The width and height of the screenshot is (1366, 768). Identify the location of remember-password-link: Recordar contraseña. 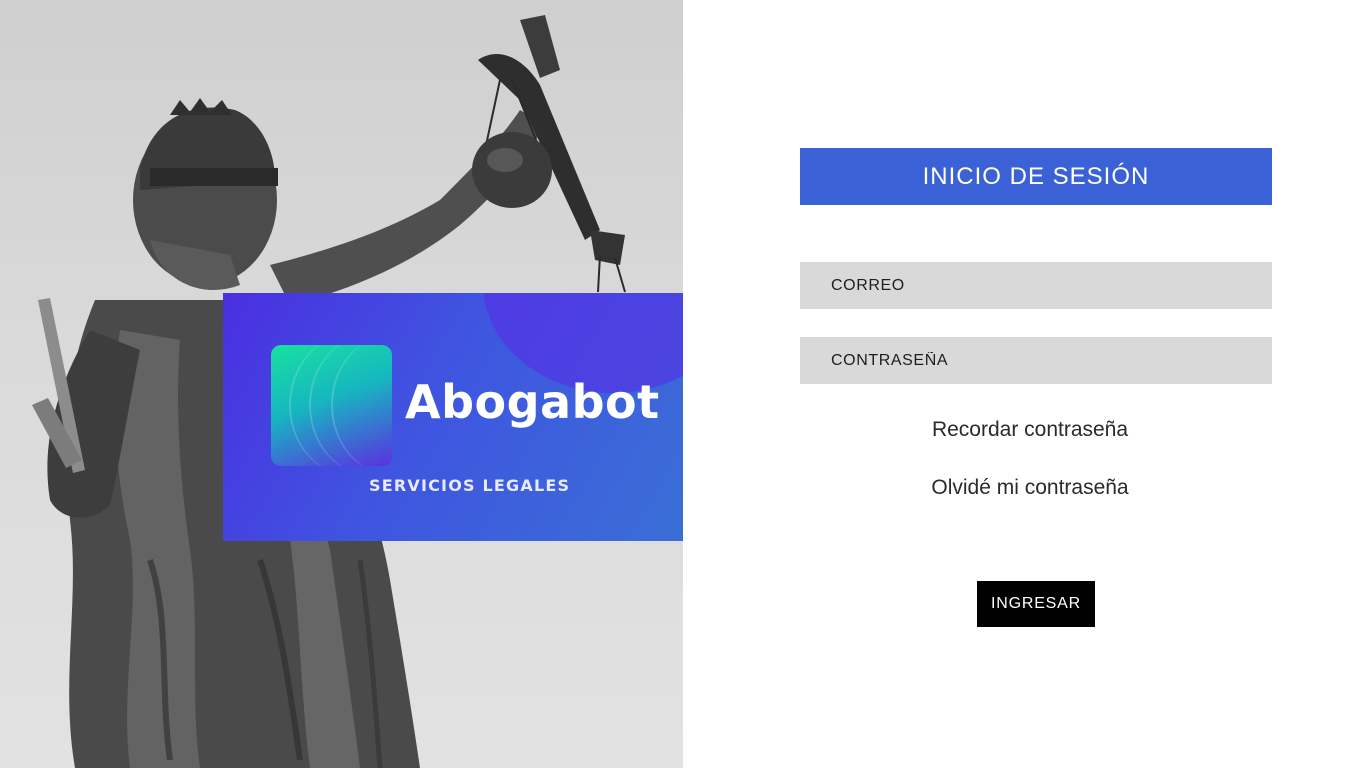
(1030, 430).